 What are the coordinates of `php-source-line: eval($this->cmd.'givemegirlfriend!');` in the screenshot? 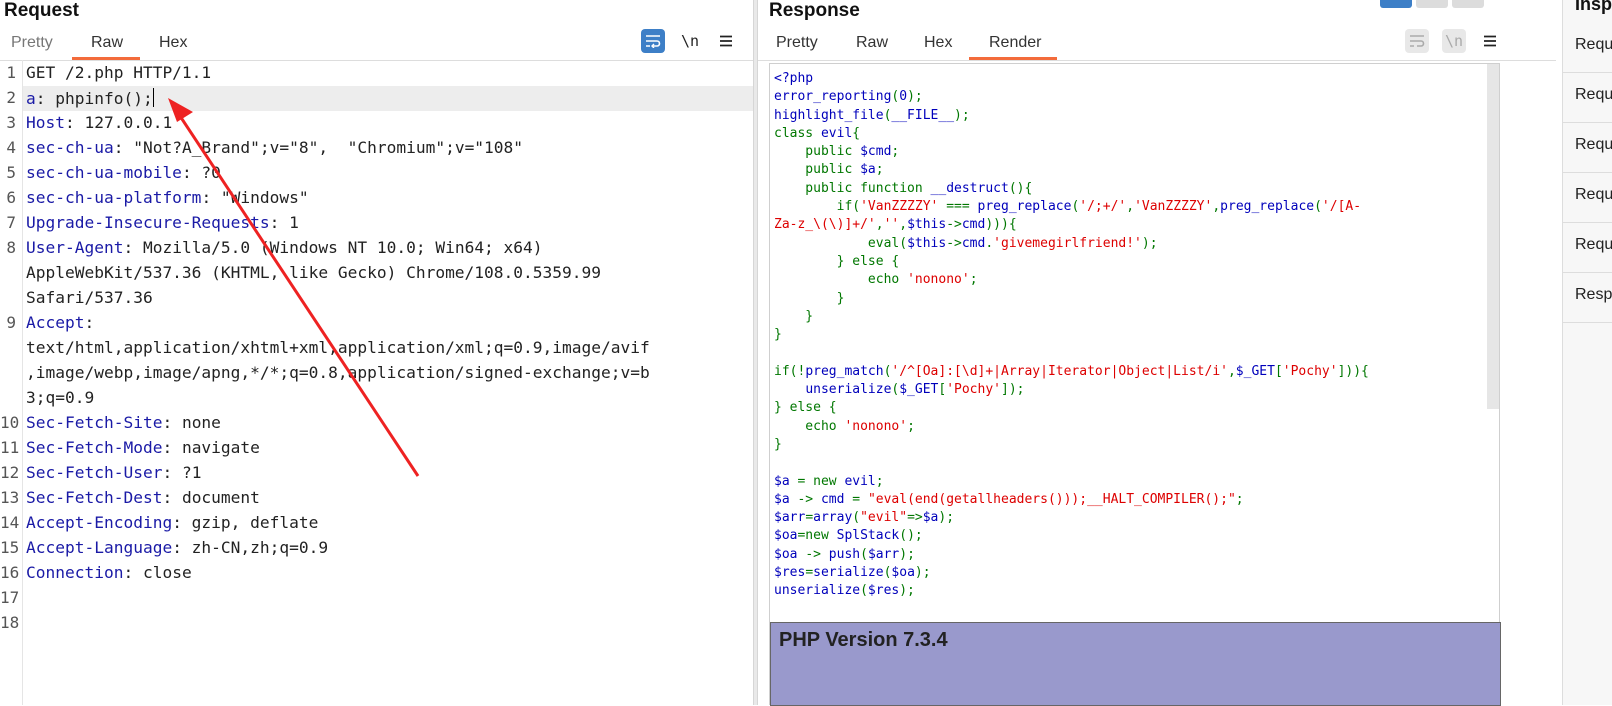 It's located at (966, 243).